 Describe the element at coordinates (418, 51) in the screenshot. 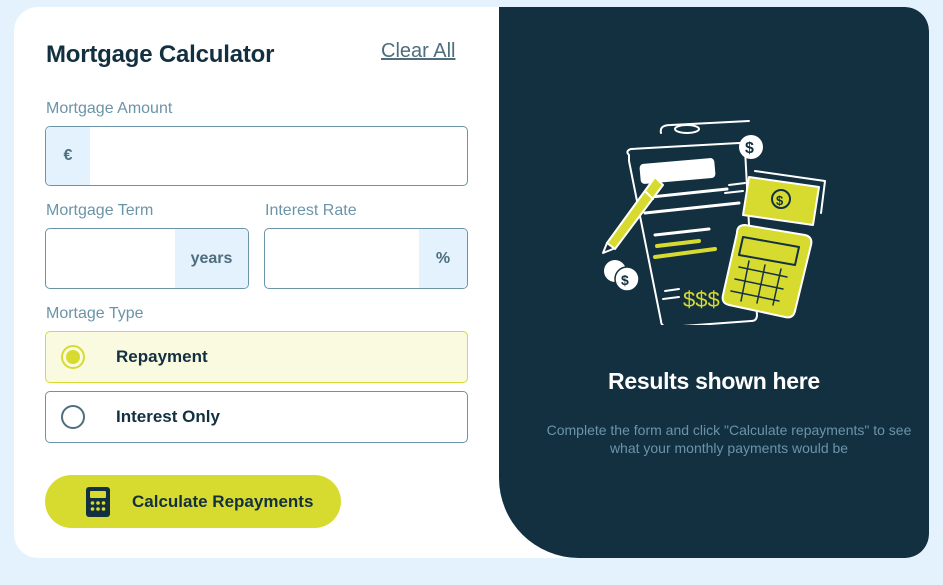

I see `clear-all-link: Clear All` at that location.